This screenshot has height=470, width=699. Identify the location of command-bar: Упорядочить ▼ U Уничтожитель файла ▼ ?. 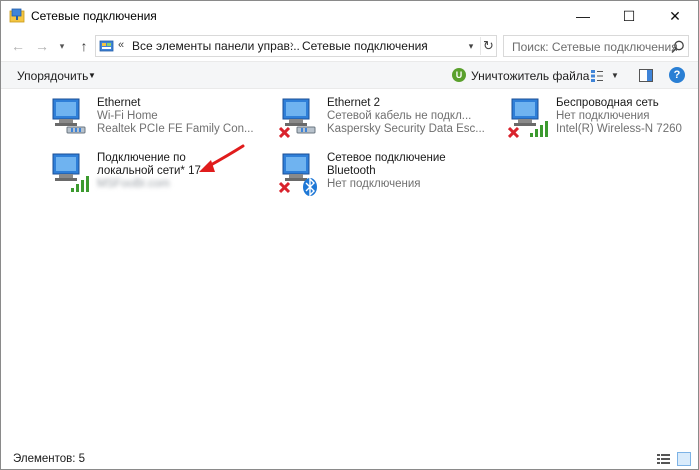
(349, 75).